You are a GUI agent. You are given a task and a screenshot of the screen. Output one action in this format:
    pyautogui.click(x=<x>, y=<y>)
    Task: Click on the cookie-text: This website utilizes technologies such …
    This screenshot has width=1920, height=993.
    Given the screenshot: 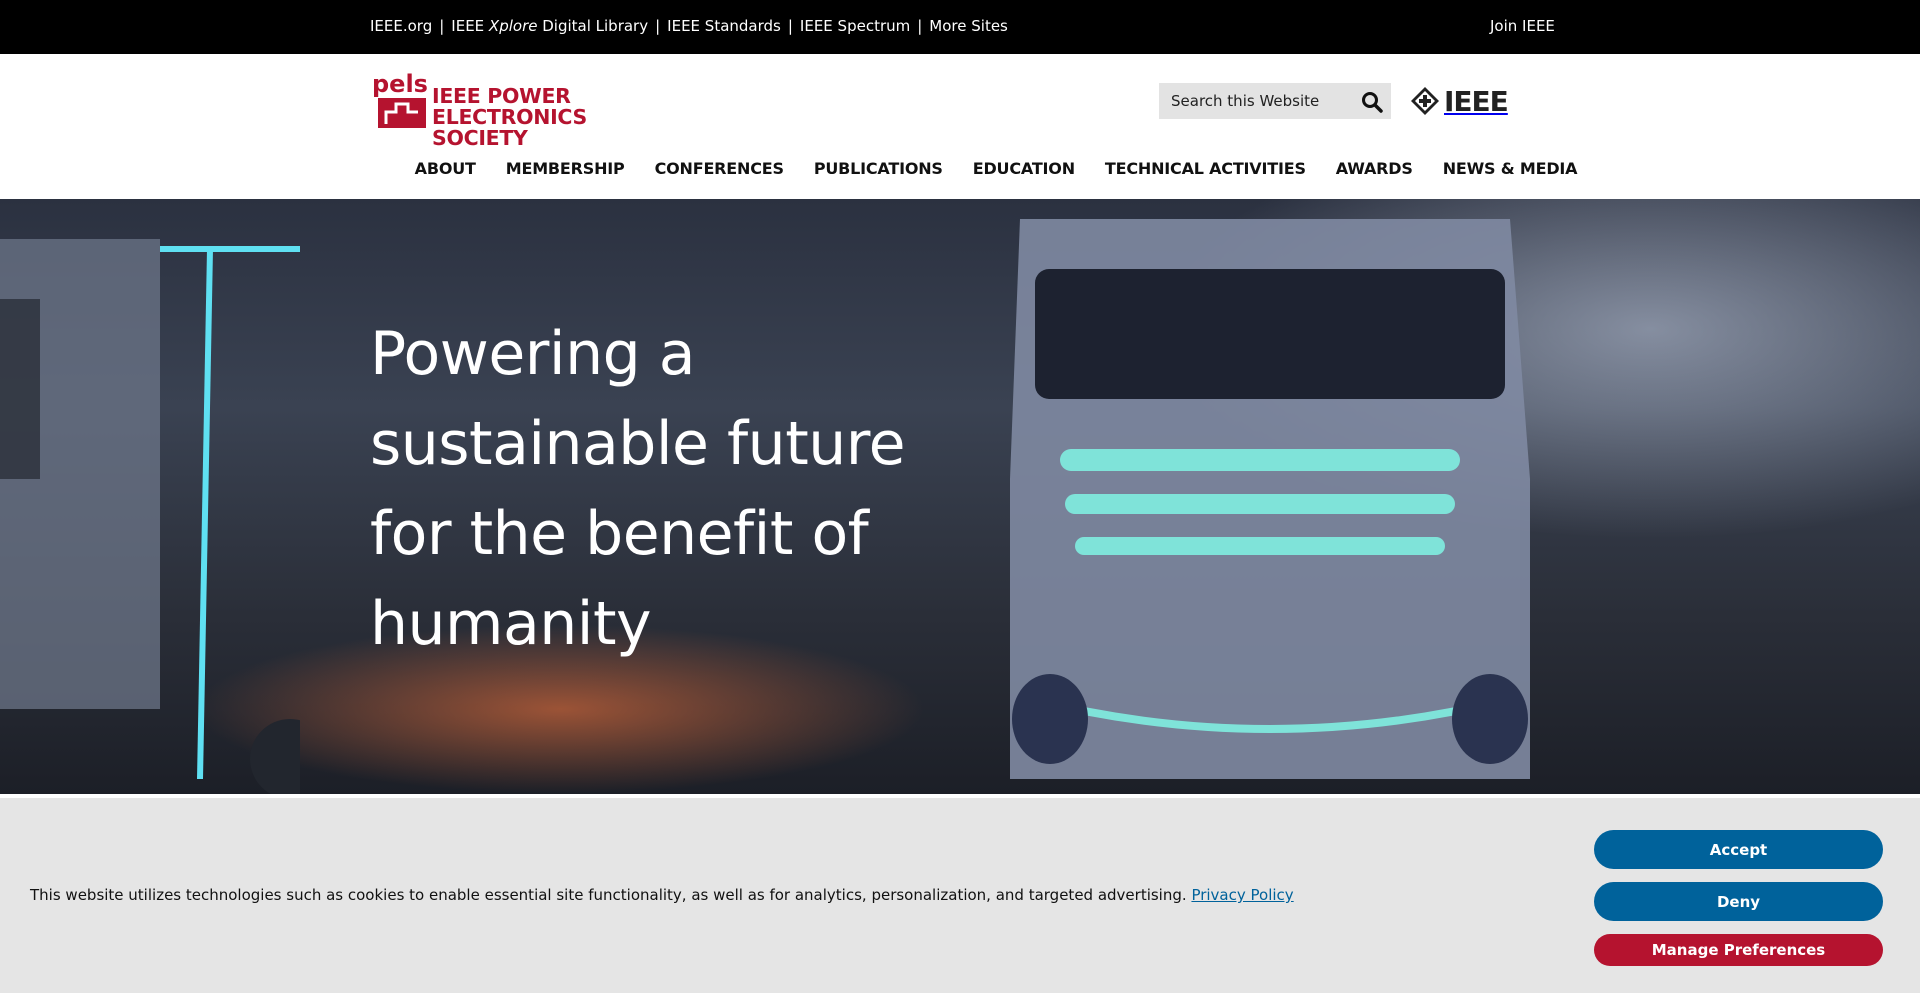 What is the action you would take?
    pyautogui.click(x=608, y=895)
    